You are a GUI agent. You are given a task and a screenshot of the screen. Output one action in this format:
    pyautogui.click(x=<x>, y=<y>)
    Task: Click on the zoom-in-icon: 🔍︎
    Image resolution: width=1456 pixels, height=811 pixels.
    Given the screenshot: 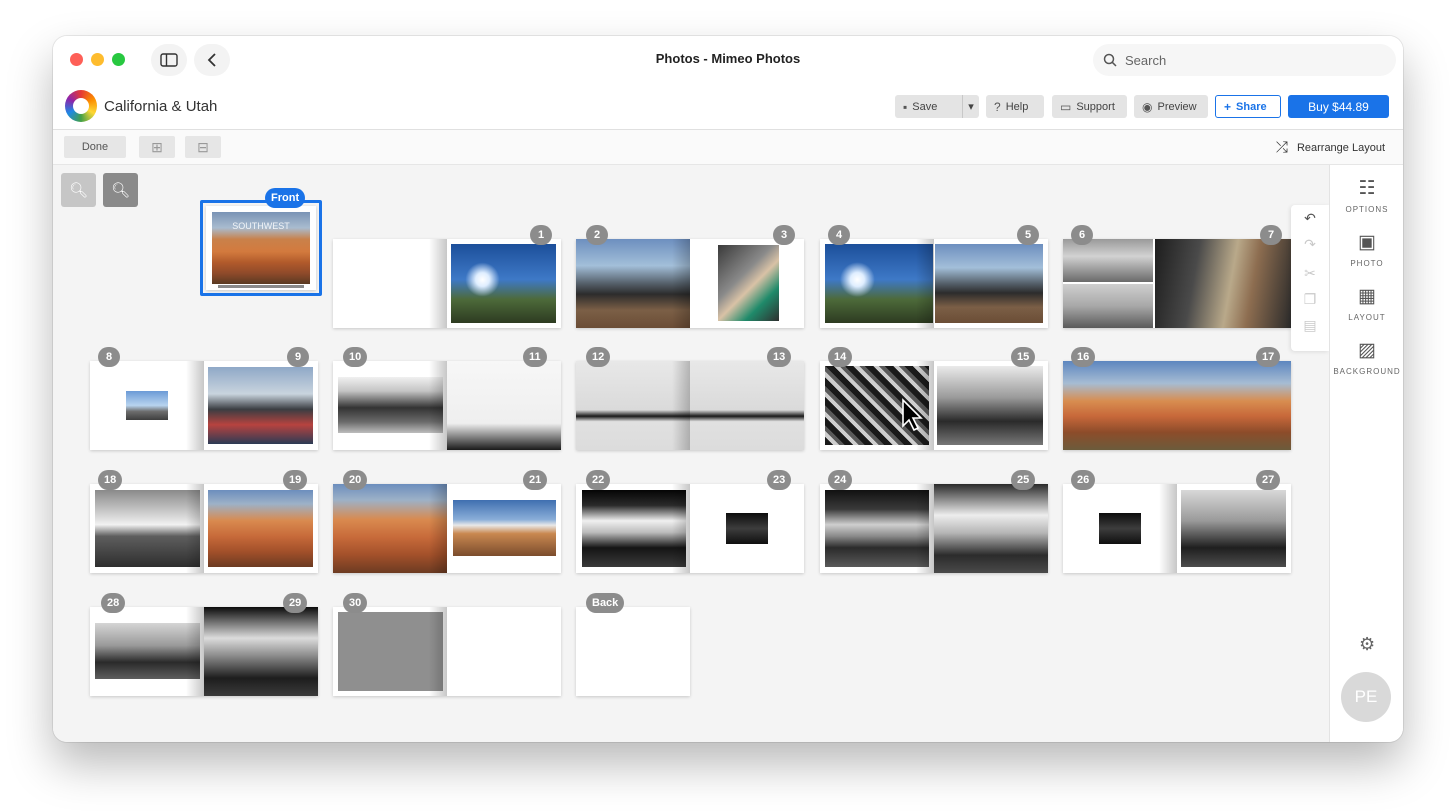 What is the action you would take?
    pyautogui.click(x=120, y=190)
    